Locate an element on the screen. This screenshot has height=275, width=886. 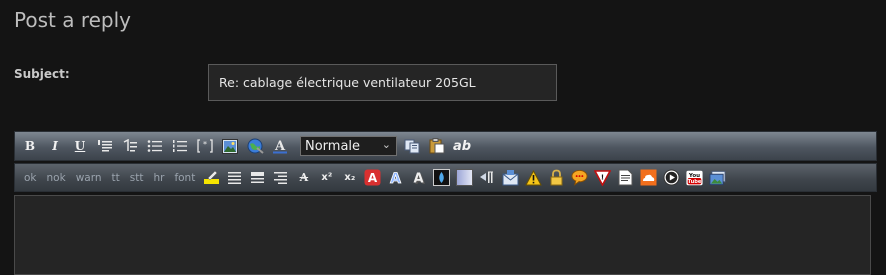
tt-button: tt is located at coordinates (116, 178).